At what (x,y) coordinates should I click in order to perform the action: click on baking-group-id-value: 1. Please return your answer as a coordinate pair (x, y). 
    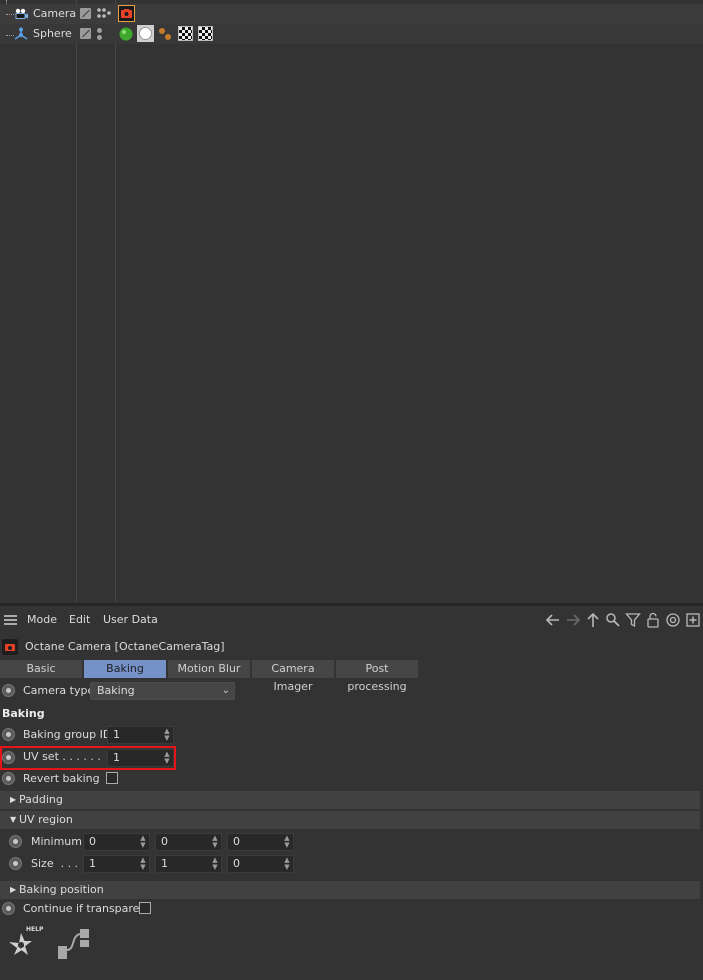
    Looking at the image, I should click on (116, 734).